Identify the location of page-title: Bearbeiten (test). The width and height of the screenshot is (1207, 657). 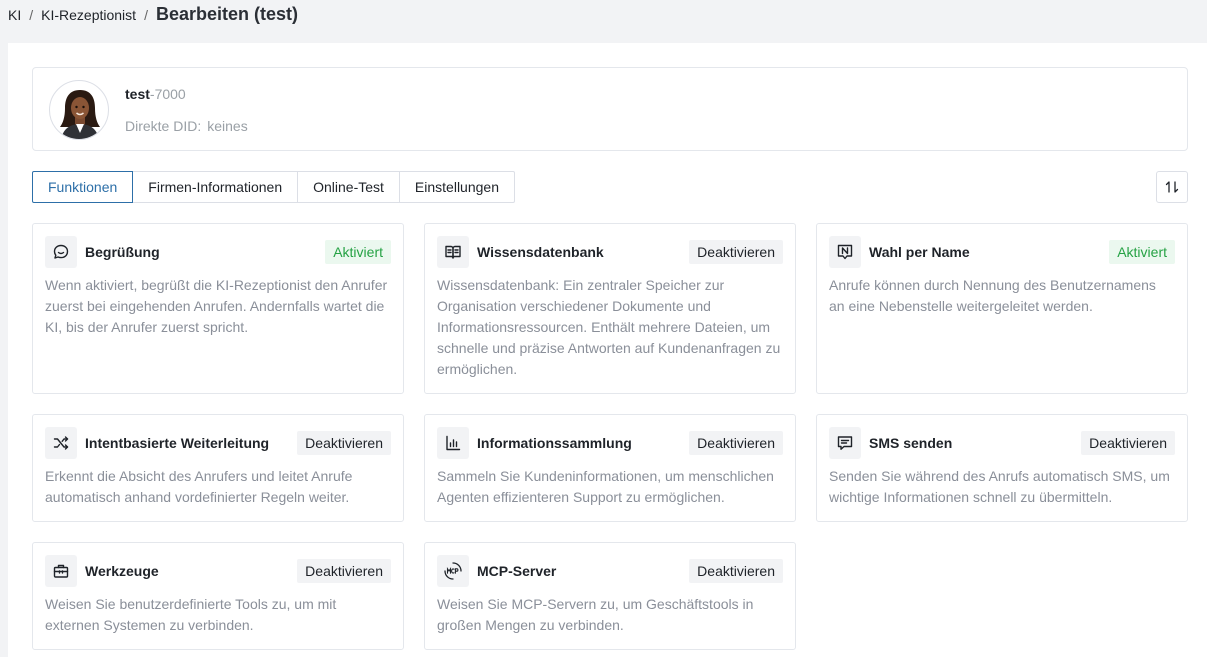
(226, 14).